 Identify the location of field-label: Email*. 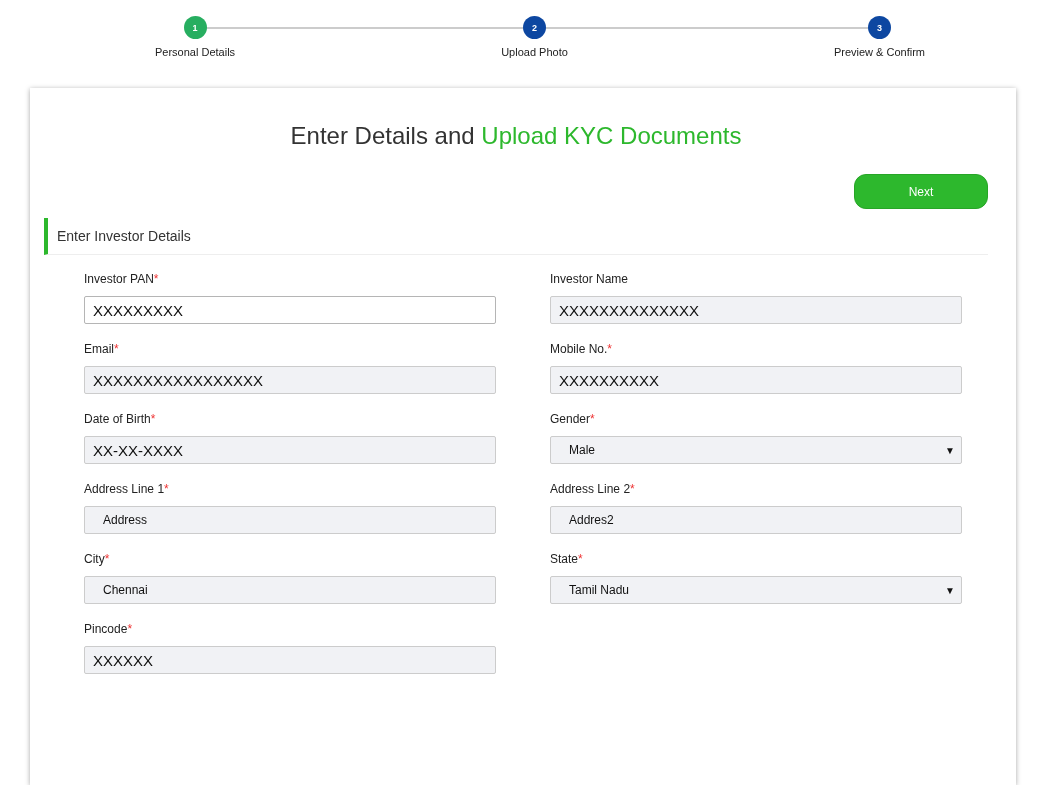
(102, 349).